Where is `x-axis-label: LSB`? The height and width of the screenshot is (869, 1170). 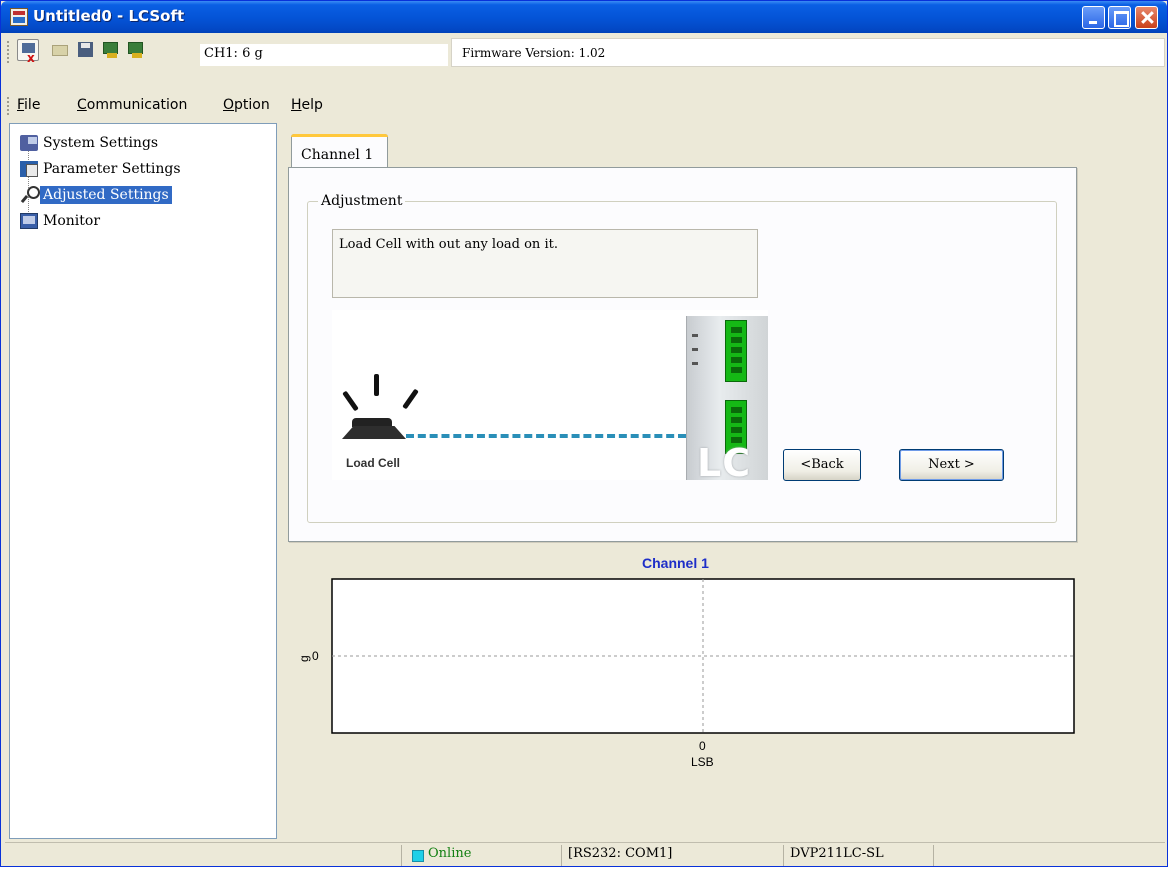 x-axis-label: LSB is located at coordinates (702, 762).